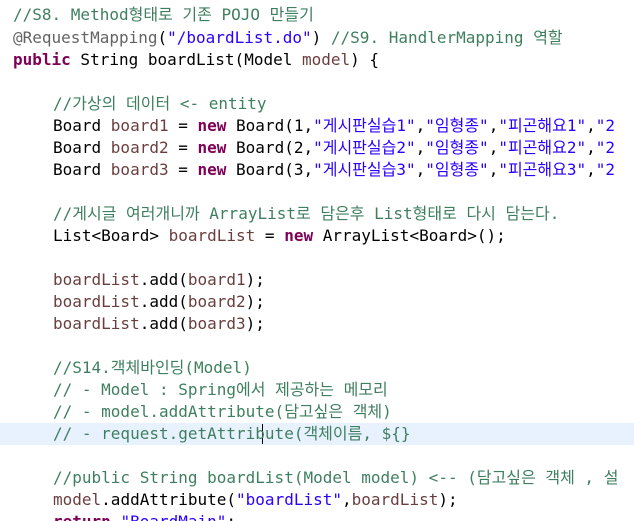  What do you see at coordinates (364, 125) in the screenshot?
I see `string-literal: "게시판실습1"` at bounding box center [364, 125].